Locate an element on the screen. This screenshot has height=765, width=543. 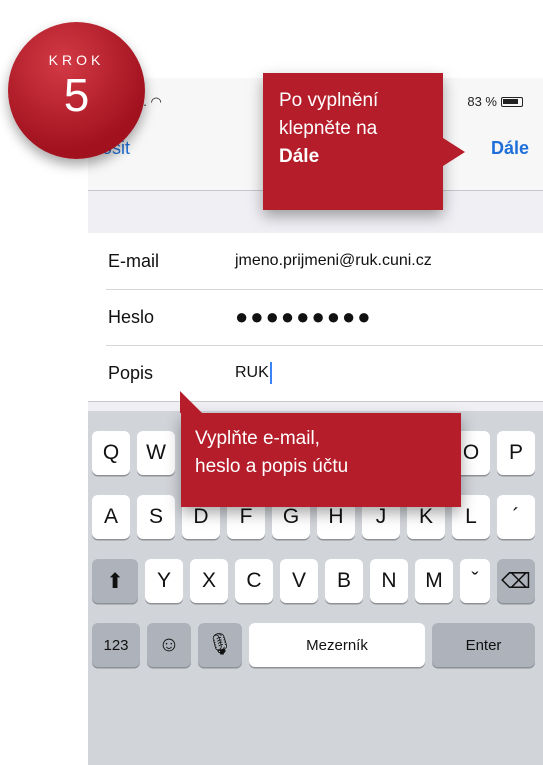
key-caron: ˇ is located at coordinates (475, 581).